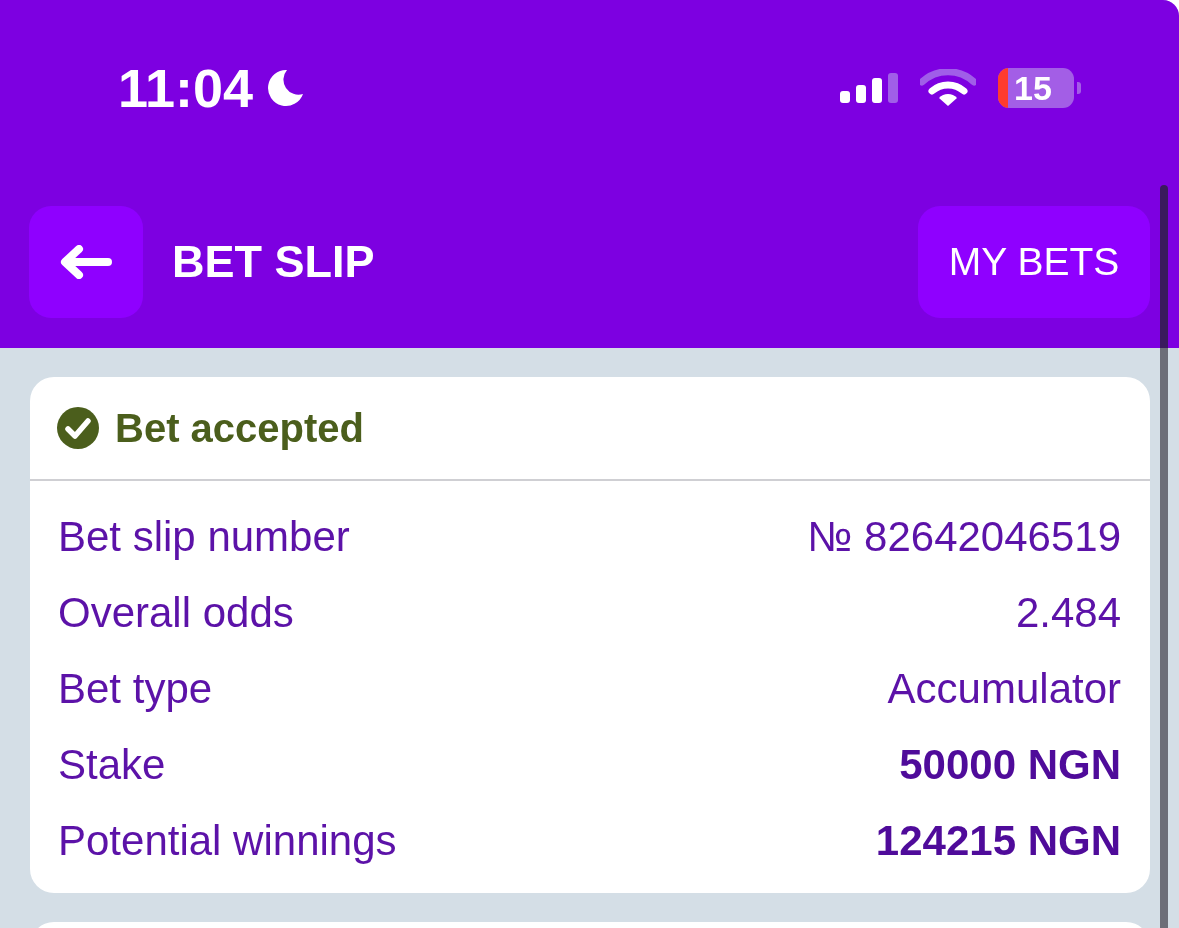 Image resolution: width=1179 pixels, height=928 pixels. Describe the element at coordinates (1004, 689) in the screenshot. I see `row-value: Accumulator` at that location.